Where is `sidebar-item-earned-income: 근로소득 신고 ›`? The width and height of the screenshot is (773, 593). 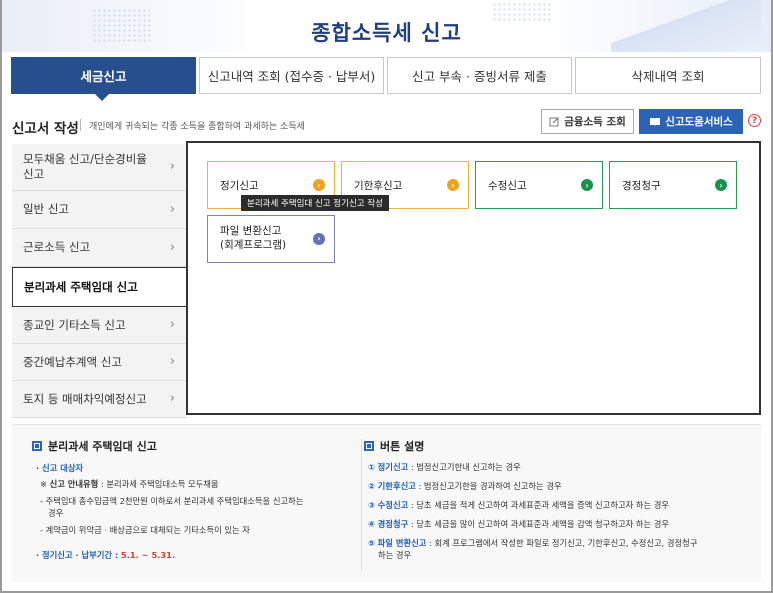
sidebar-item-earned-income: 근로소득 신고 › is located at coordinates (99, 248).